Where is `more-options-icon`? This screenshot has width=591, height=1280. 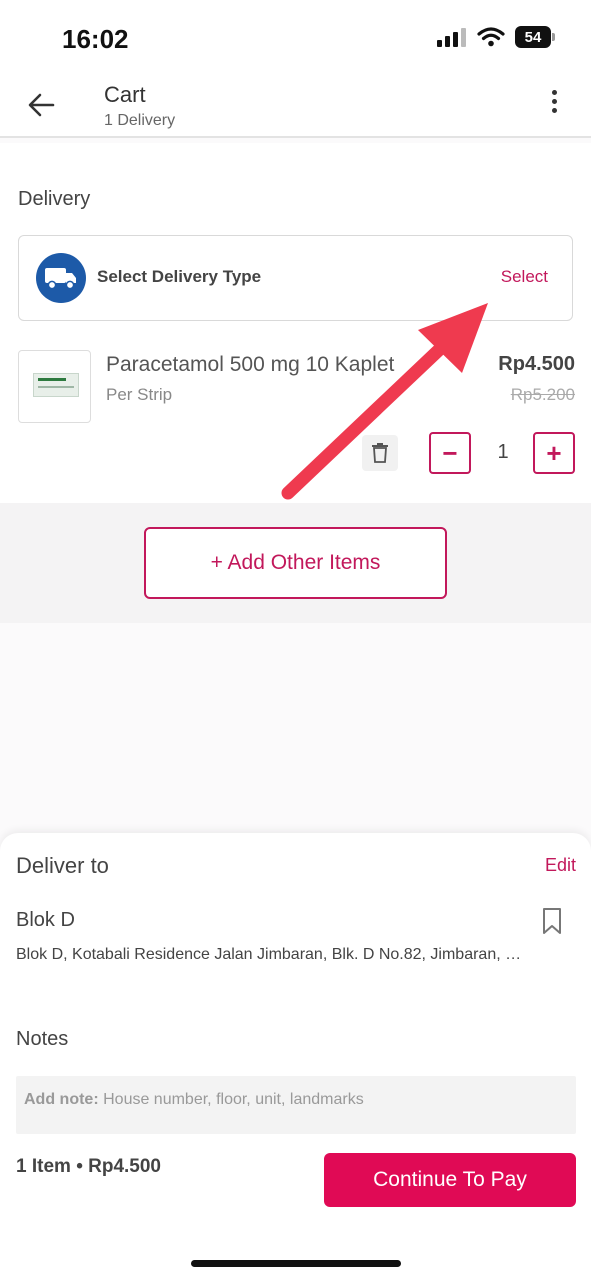 more-options-icon is located at coordinates (554, 105).